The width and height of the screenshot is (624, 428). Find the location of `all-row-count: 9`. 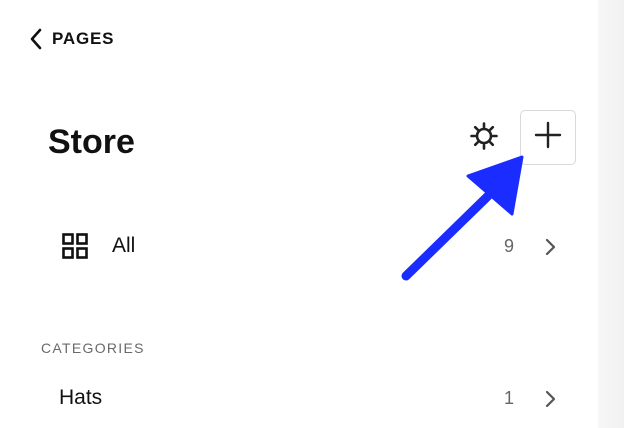

all-row-count: 9 is located at coordinates (508, 246).